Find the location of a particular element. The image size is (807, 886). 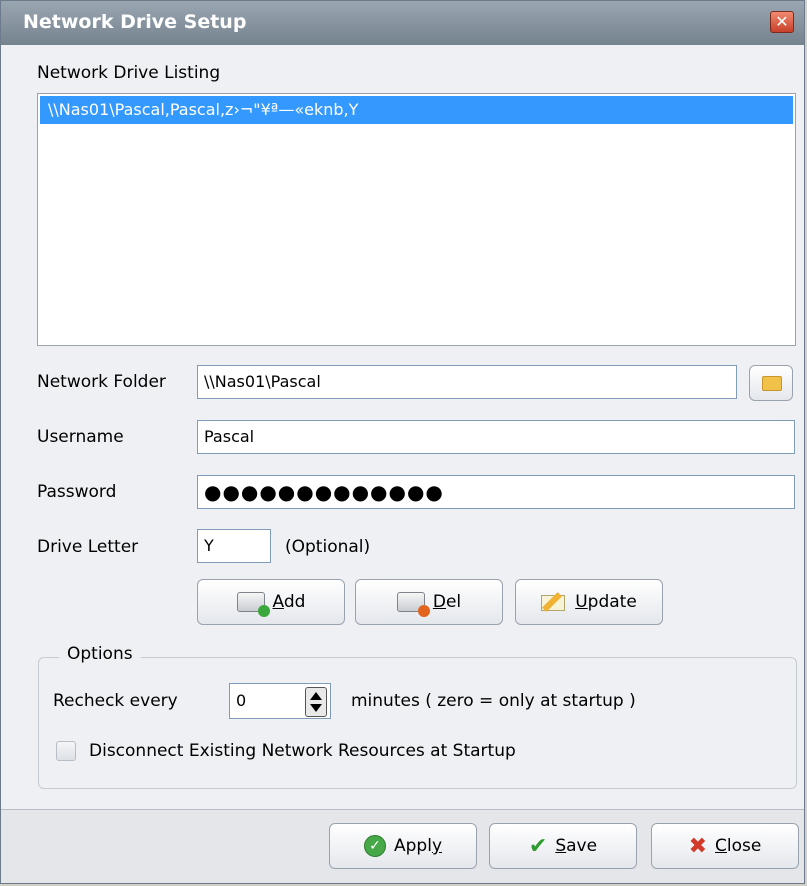

options-group is located at coordinates (417, 723).